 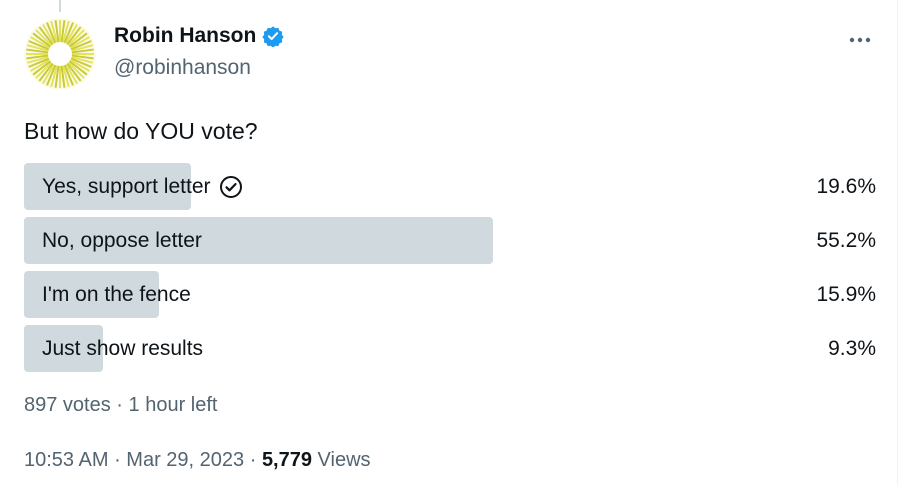 I want to click on more-dots-icon, so click(x=860, y=40).